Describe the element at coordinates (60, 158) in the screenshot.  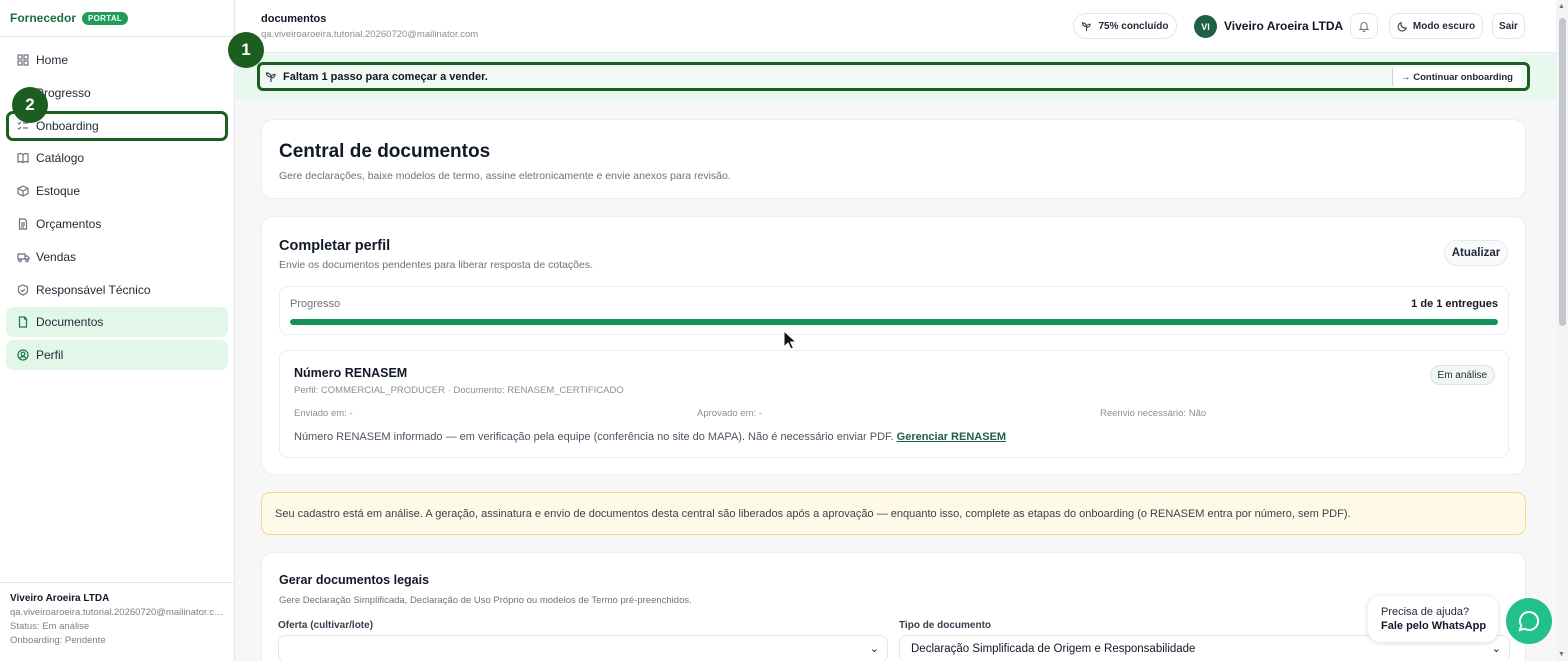
I see `sidebar-item-label: Catálogo` at that location.